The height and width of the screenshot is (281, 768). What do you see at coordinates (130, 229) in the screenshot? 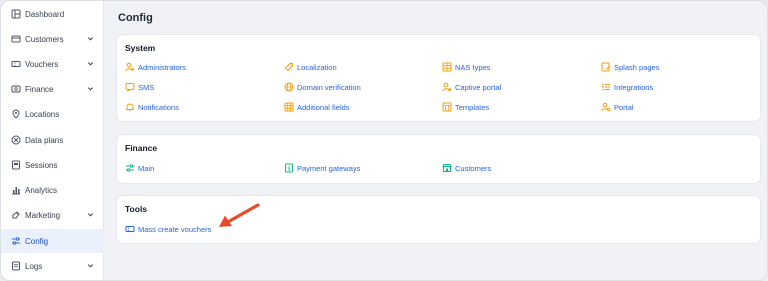
I see `voucher-icon` at bounding box center [130, 229].